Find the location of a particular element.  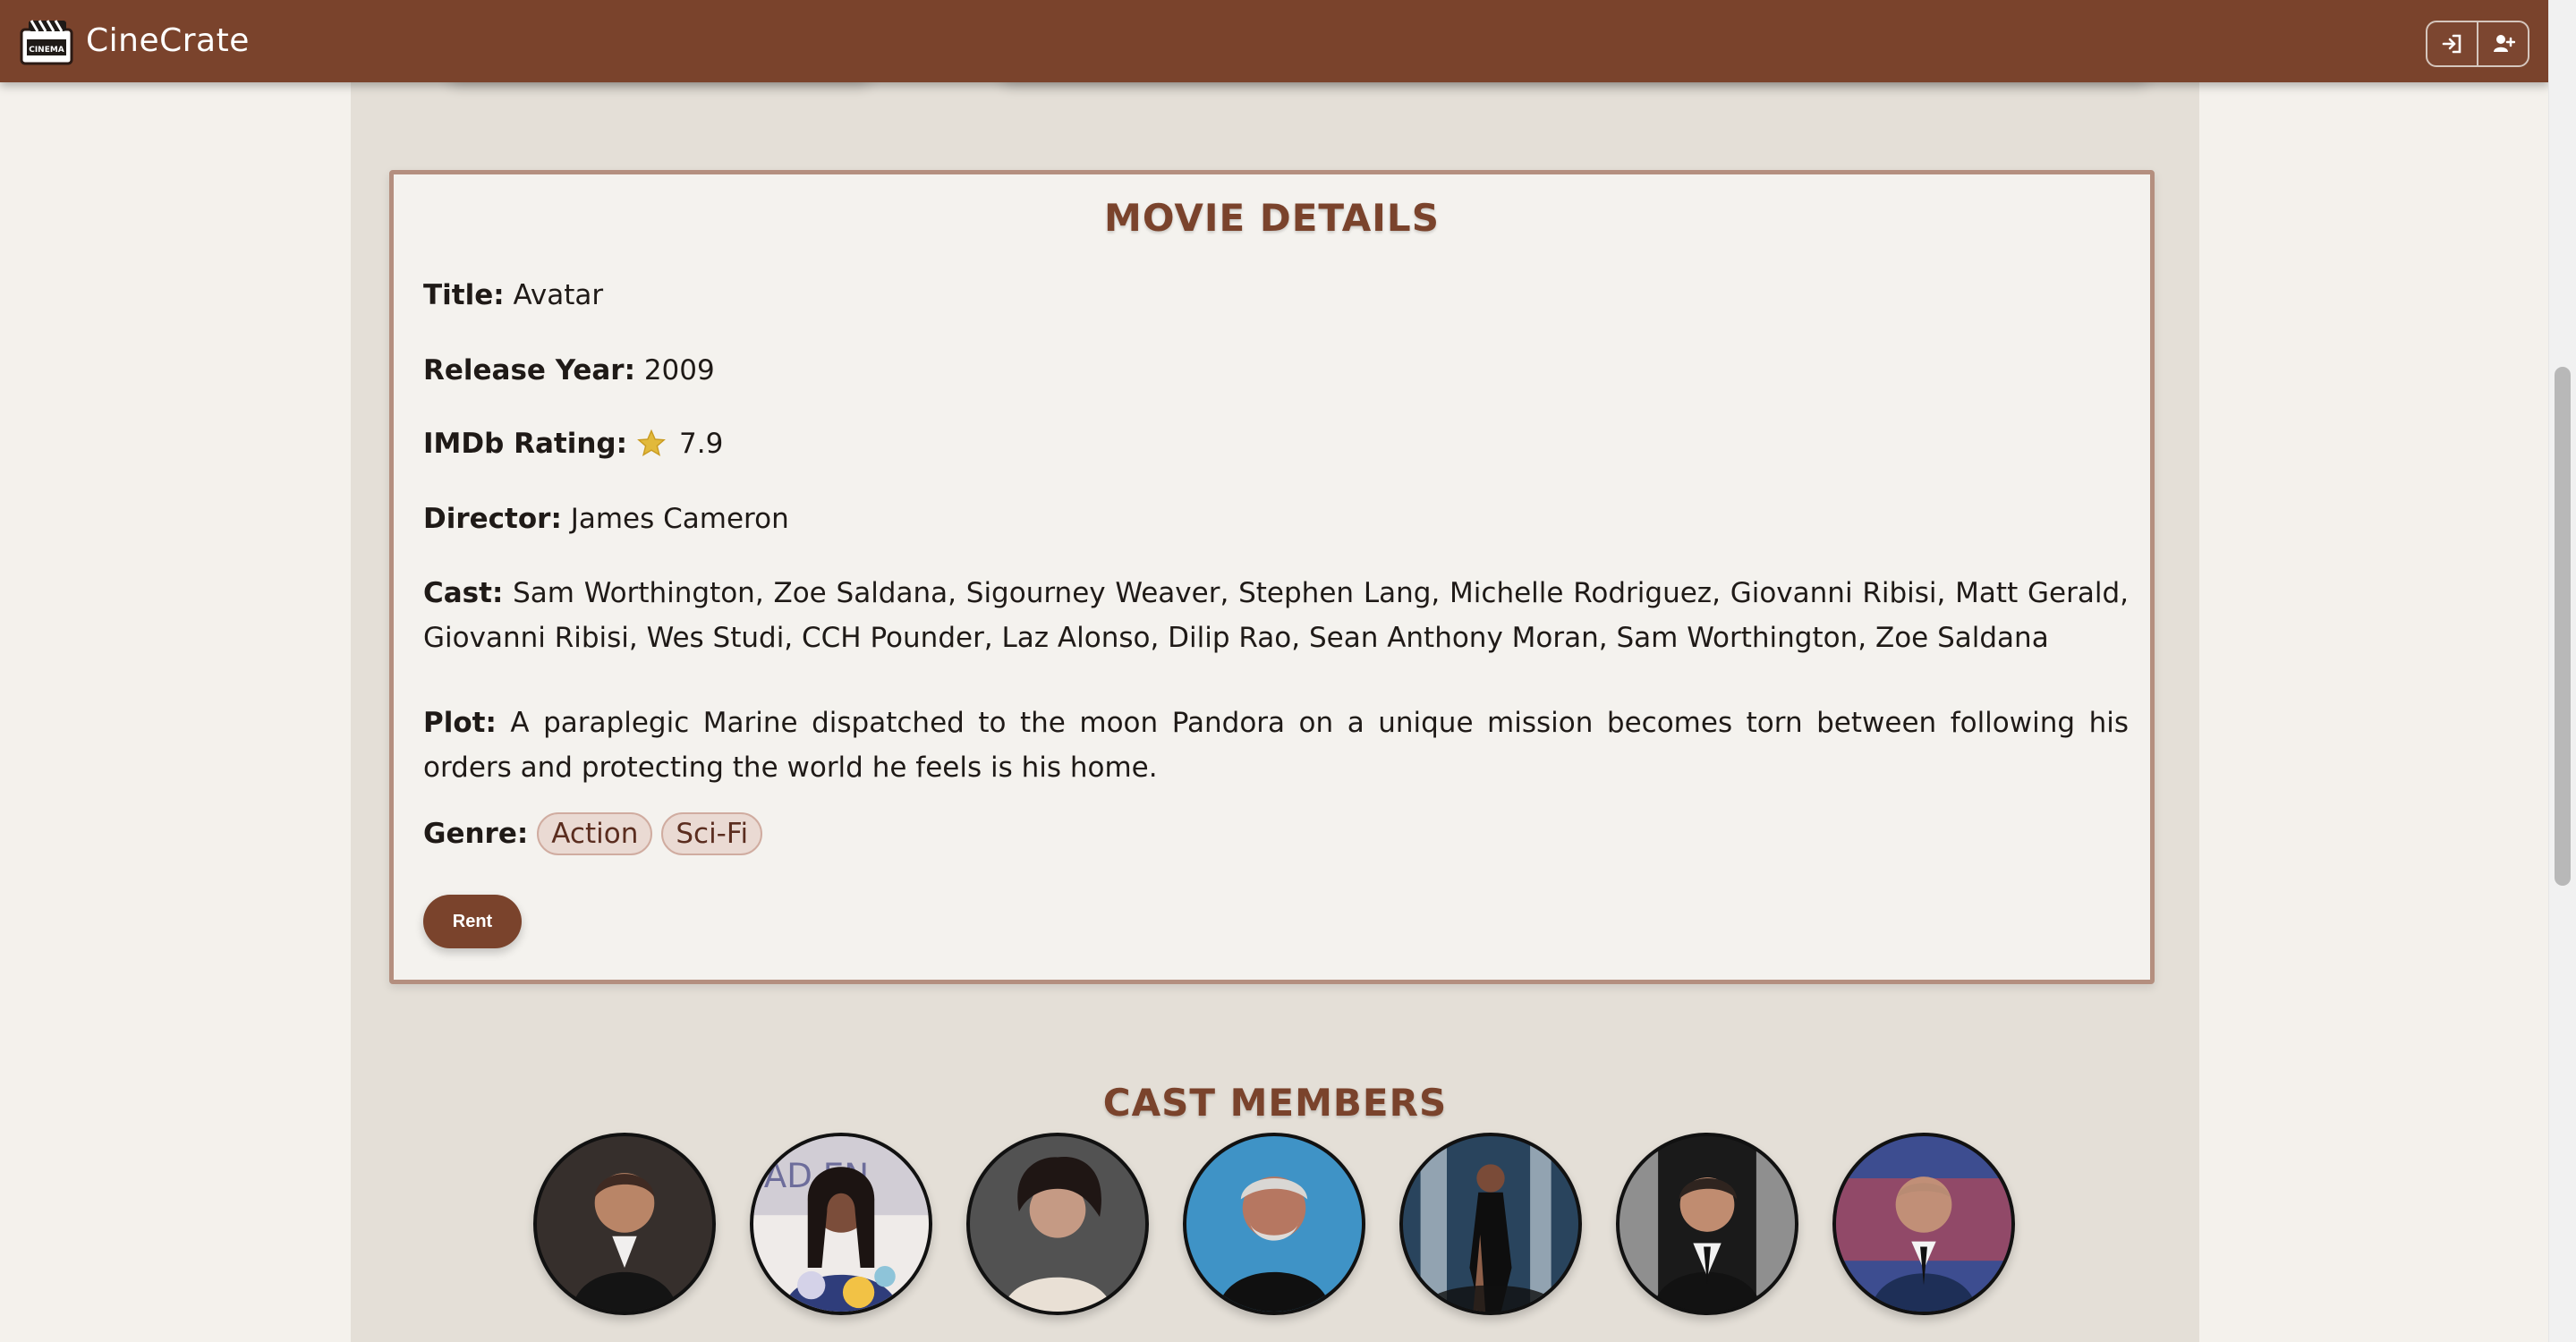

cinema-logo-icon: CINEMA is located at coordinates (46, 42).